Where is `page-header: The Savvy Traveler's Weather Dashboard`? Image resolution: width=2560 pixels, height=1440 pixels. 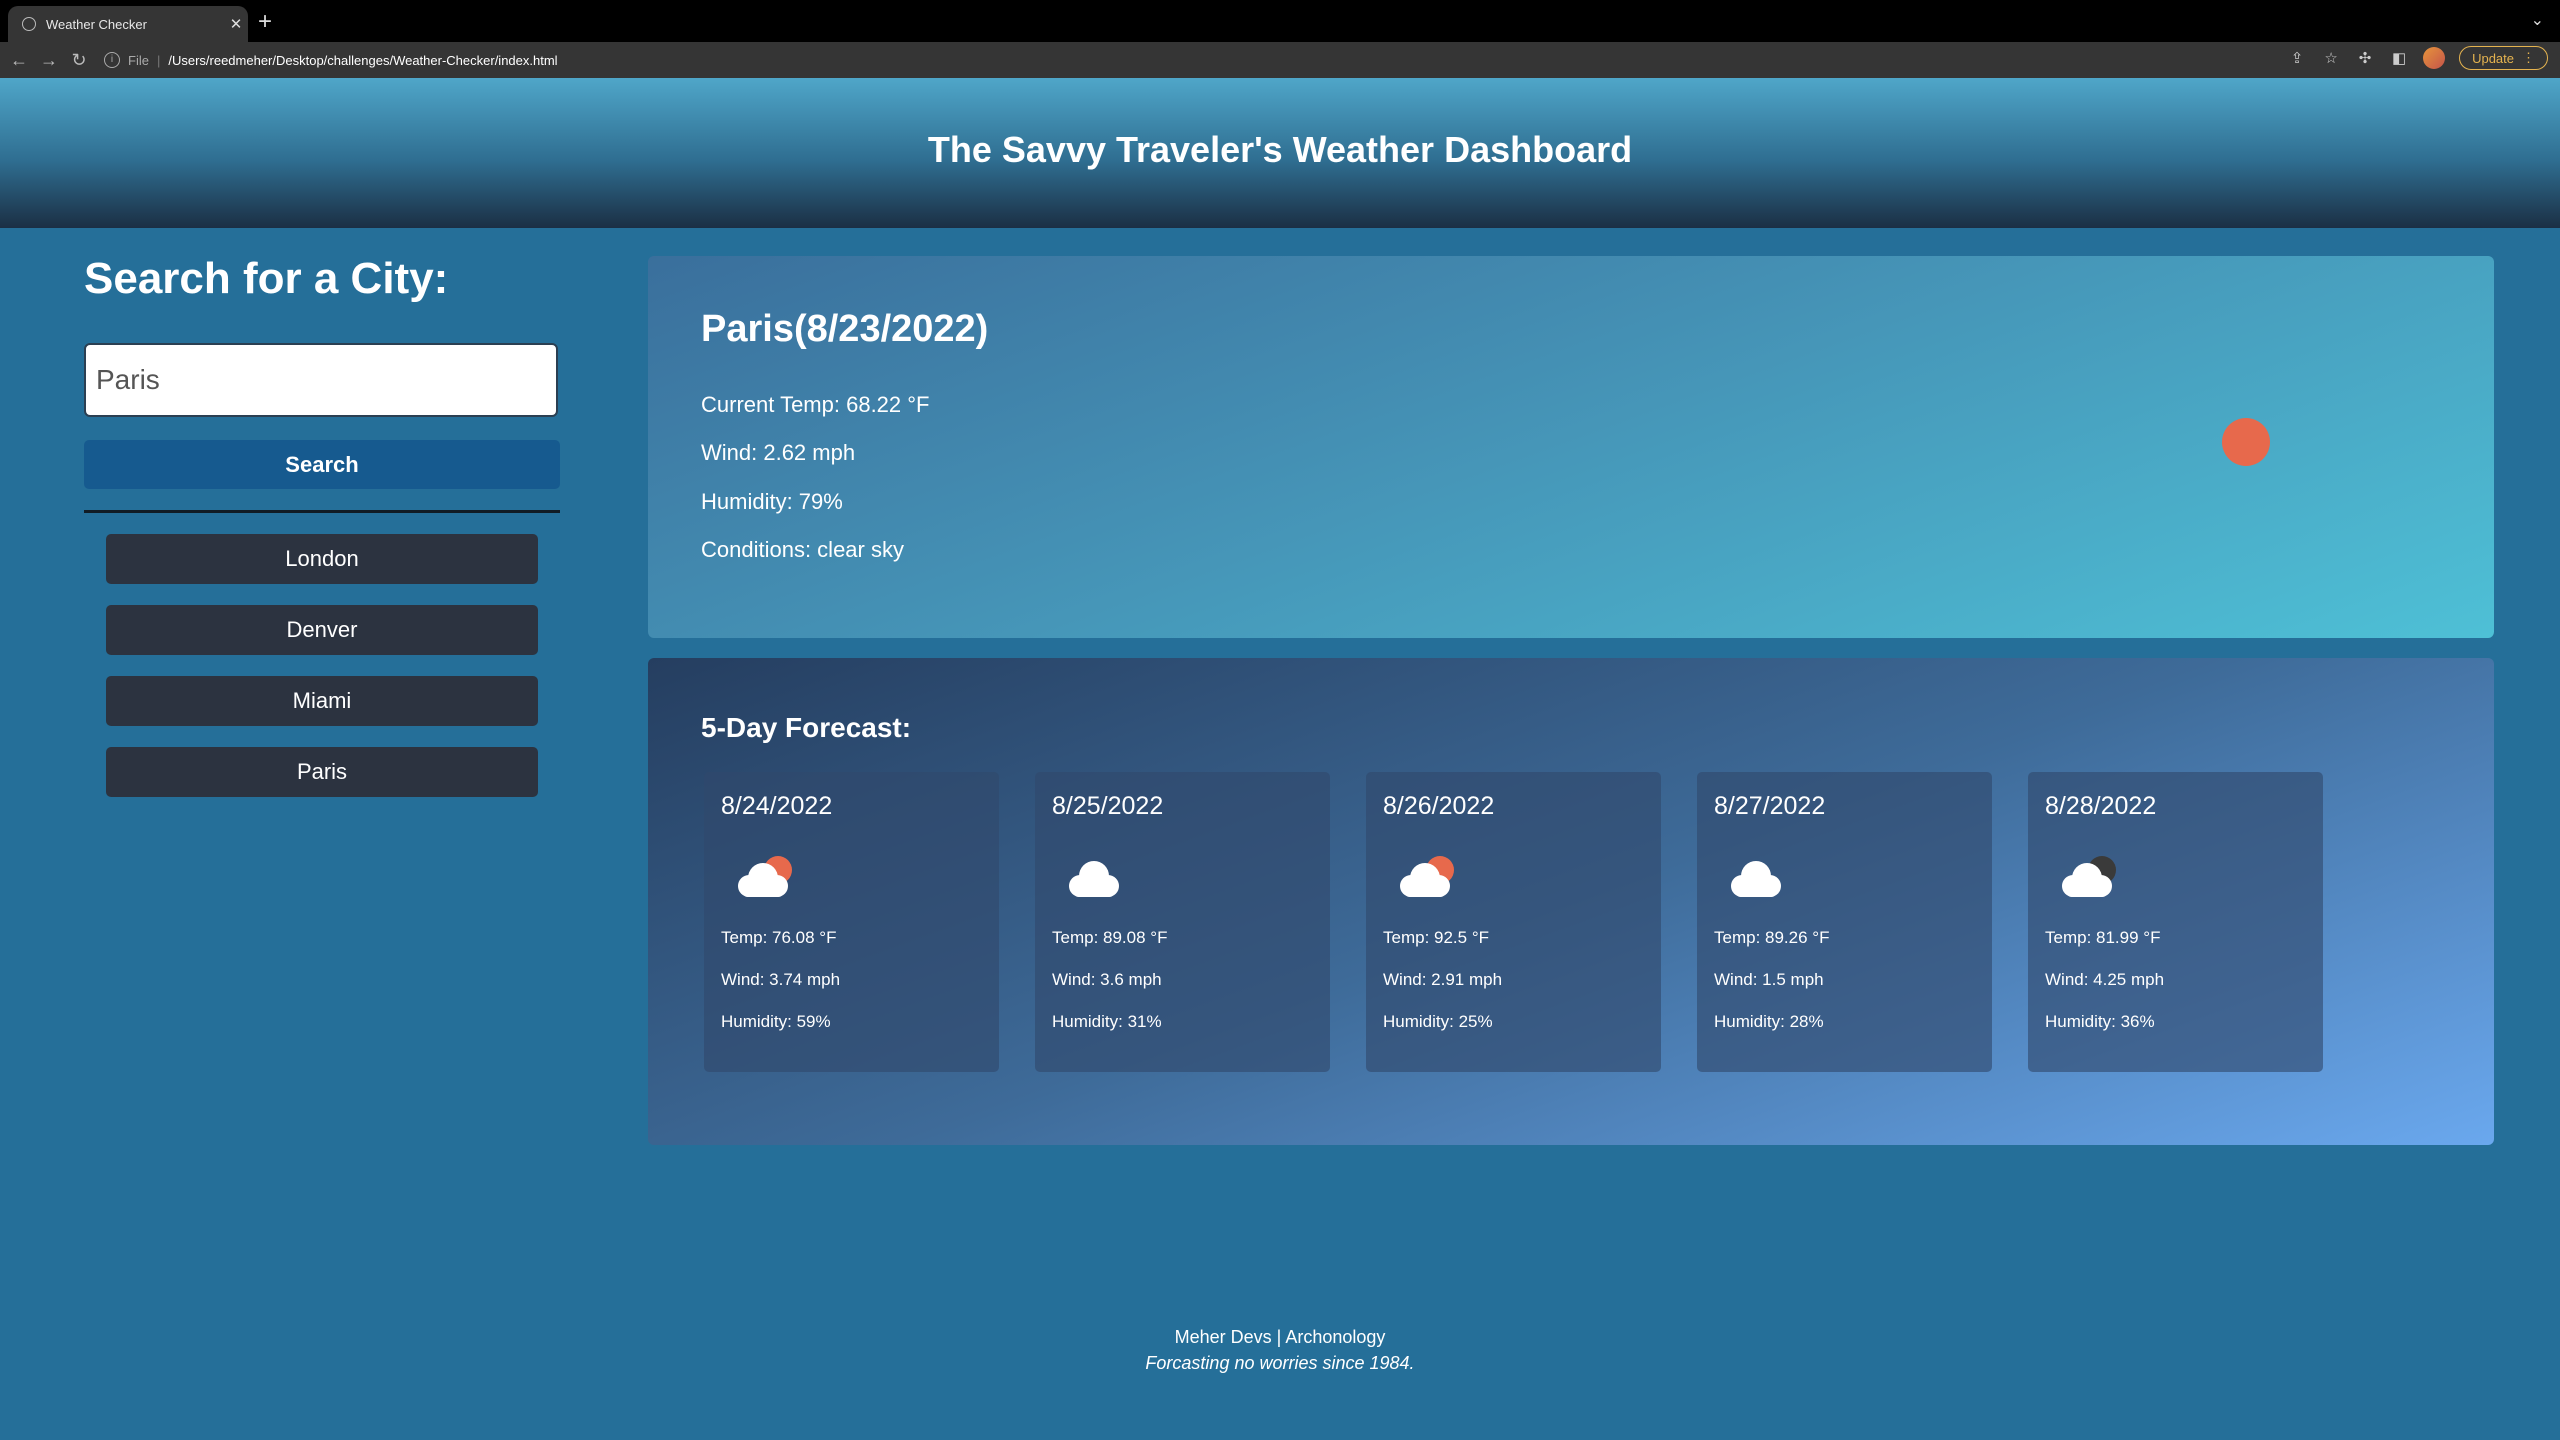
page-header: The Savvy Traveler's Weather Dashboard is located at coordinates (1280, 153).